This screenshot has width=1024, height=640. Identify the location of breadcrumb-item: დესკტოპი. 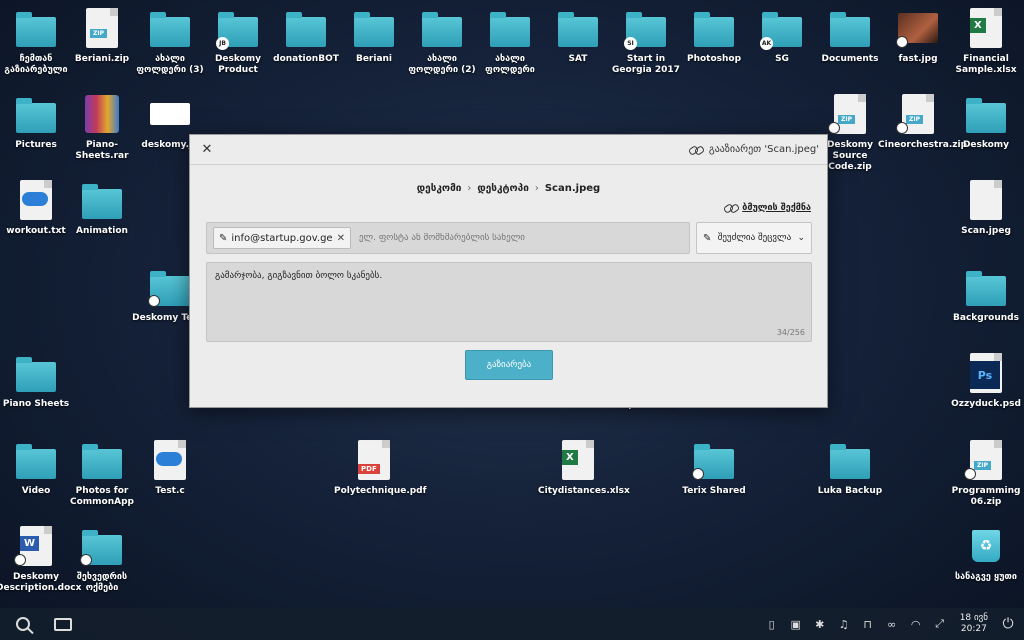
(502, 188).